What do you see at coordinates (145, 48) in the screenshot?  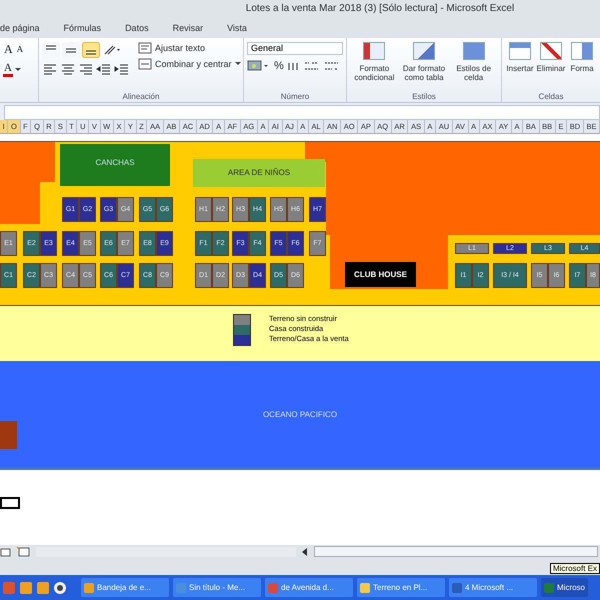 I see `wrap-text-icon` at bounding box center [145, 48].